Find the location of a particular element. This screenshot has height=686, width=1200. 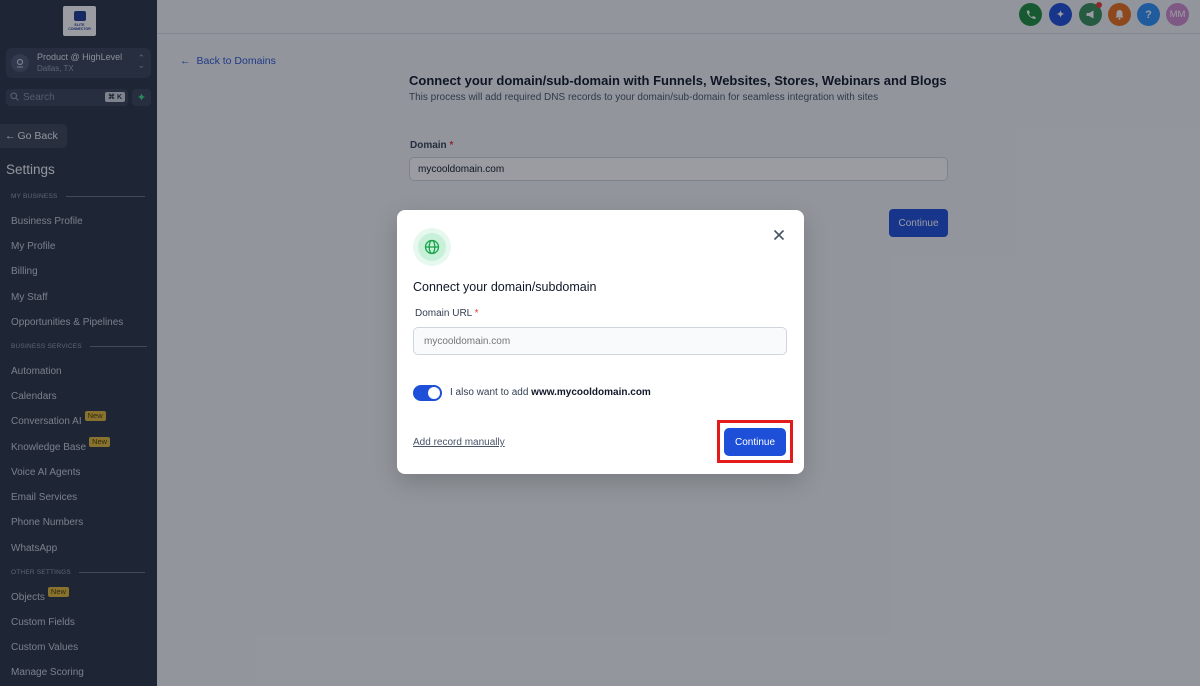

domain-url-label: Domain URL * is located at coordinates (447, 313).